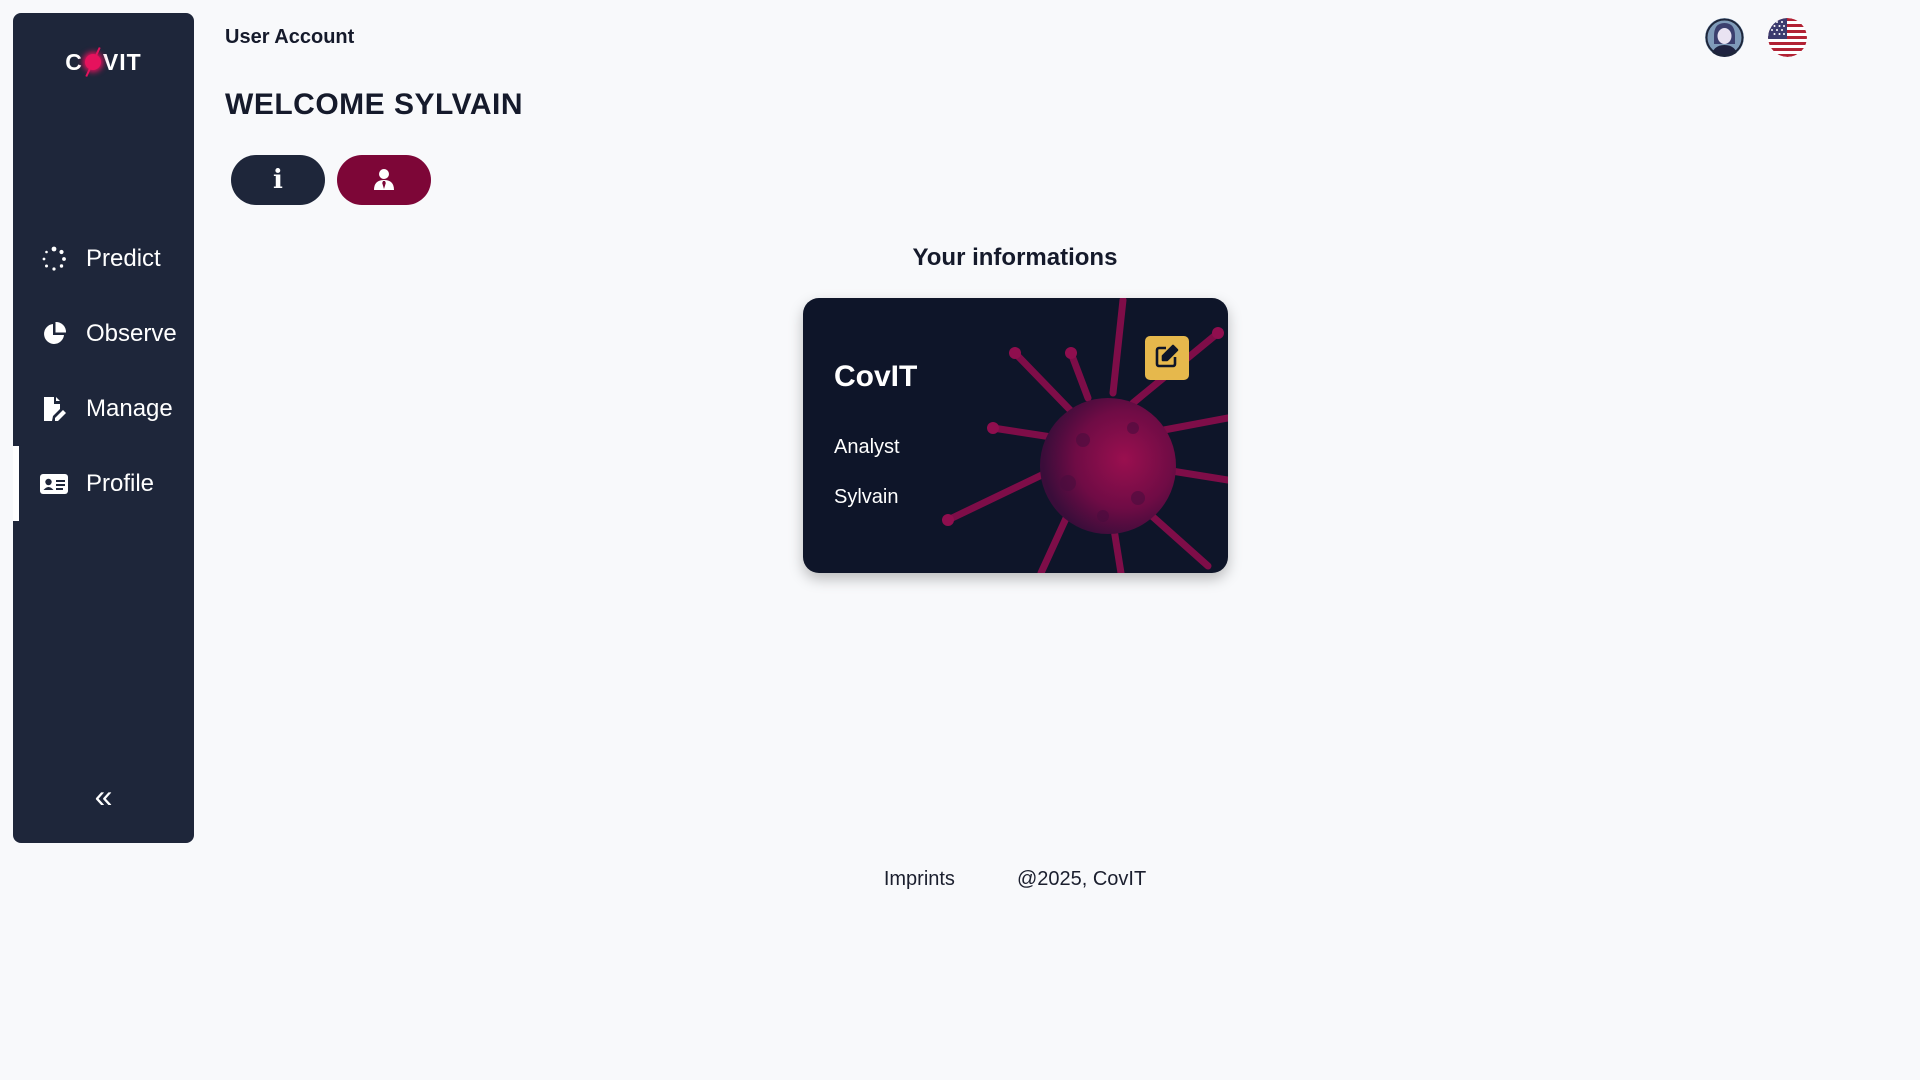  Describe the element at coordinates (131, 333) in the screenshot. I see `sidebar-item-label: Observe` at that location.